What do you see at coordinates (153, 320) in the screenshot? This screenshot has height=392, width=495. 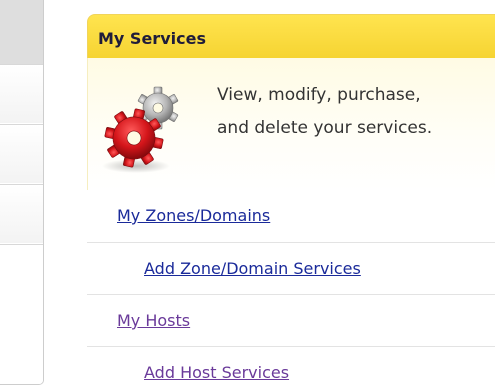 I see `my-hosts-link: My Hosts` at bounding box center [153, 320].